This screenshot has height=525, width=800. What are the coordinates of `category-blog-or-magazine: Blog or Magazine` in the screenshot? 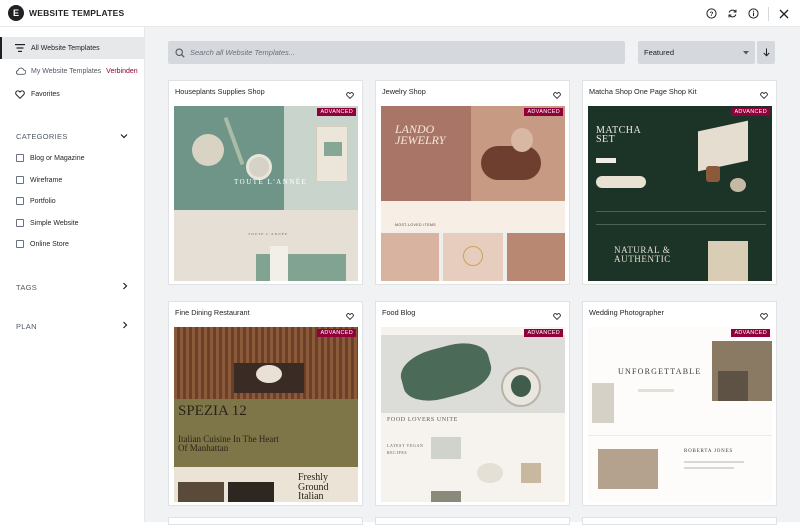 It's located at (50, 158).